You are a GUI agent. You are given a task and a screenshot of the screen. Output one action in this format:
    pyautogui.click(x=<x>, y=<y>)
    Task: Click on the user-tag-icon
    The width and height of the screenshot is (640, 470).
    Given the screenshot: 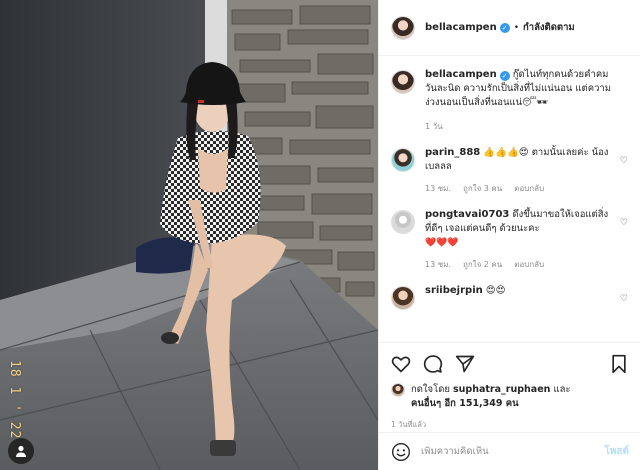 What is the action you would take?
    pyautogui.click(x=21, y=451)
    